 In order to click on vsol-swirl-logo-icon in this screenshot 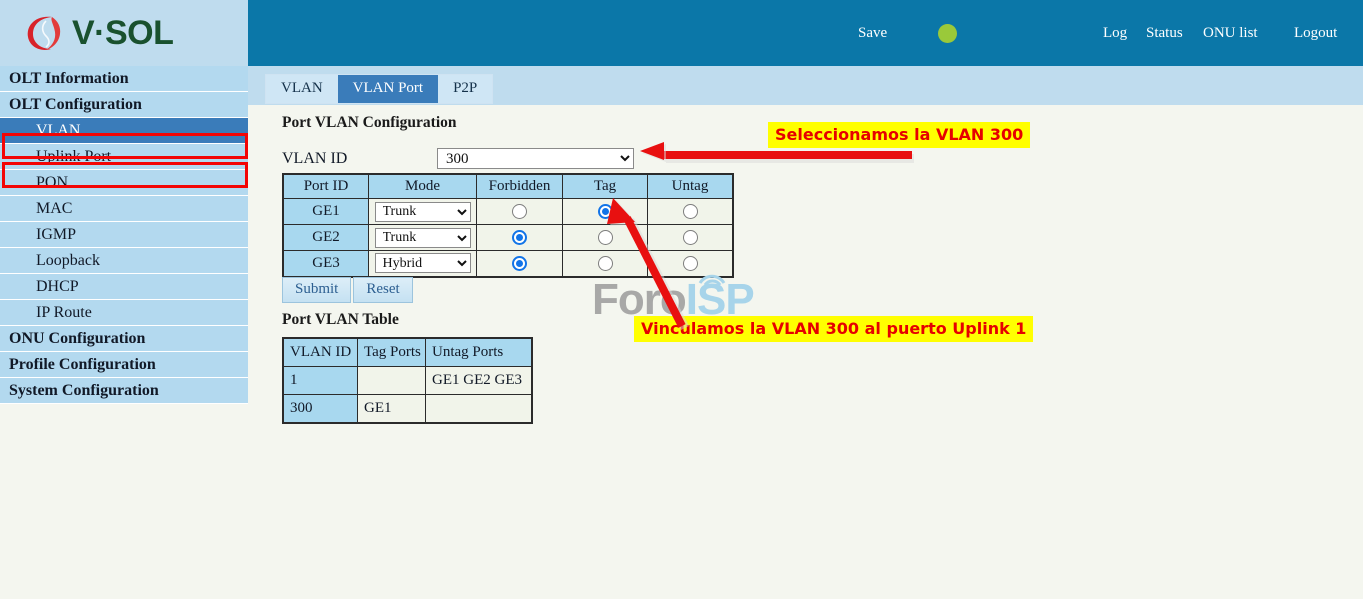, I will do `click(44, 33)`.